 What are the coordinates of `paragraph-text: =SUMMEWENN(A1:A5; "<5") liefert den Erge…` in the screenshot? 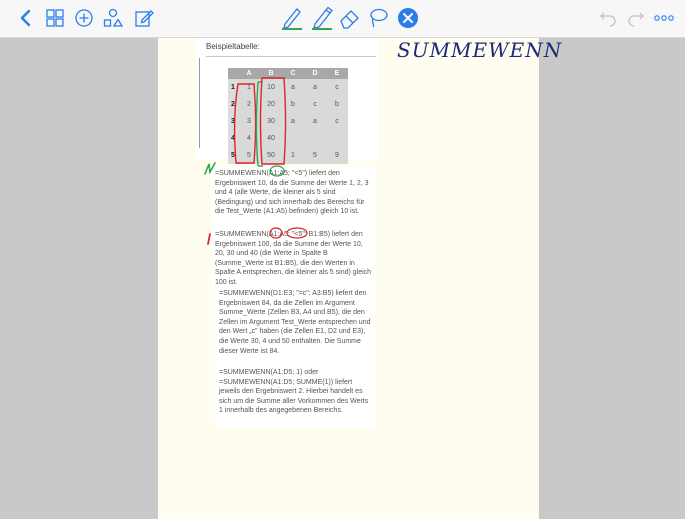 It's located at (292, 193).